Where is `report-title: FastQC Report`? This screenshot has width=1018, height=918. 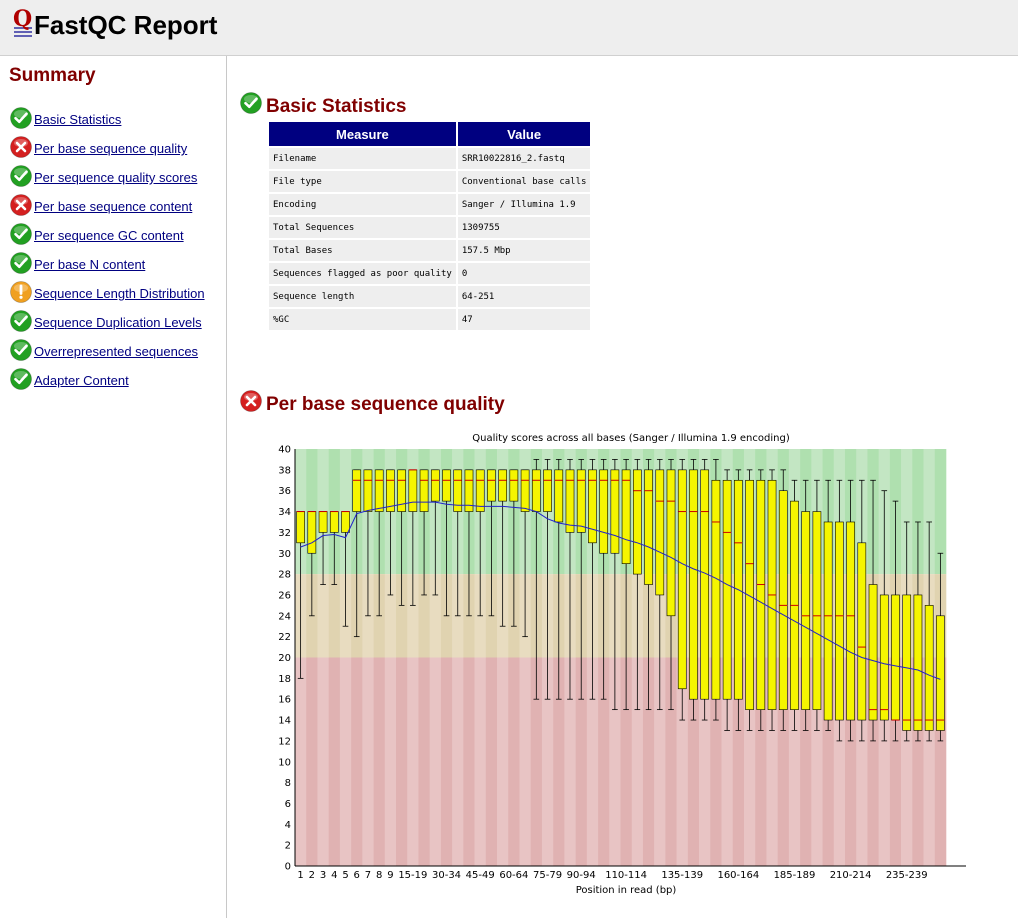
report-title: FastQC Report is located at coordinates (126, 25).